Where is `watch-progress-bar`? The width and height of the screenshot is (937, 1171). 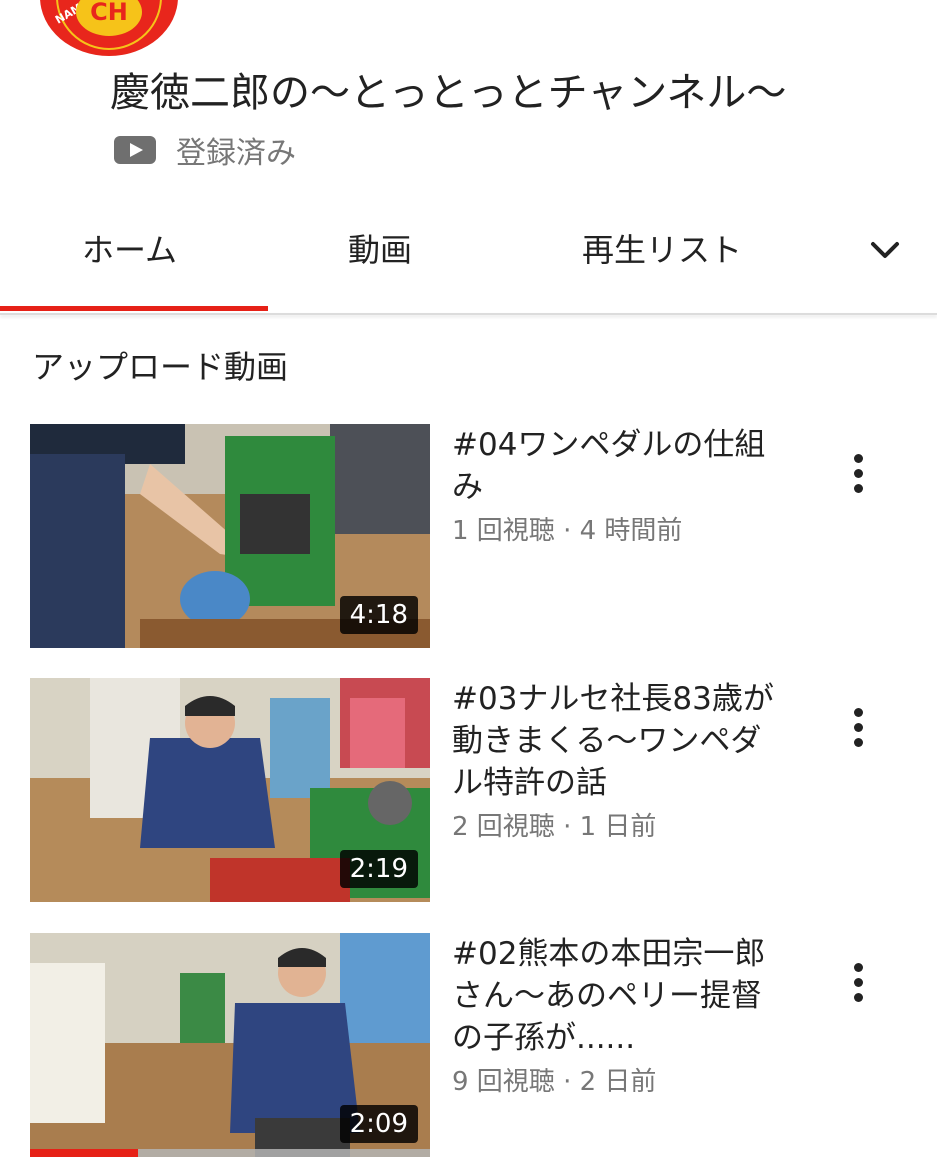 watch-progress-bar is located at coordinates (84, 1153).